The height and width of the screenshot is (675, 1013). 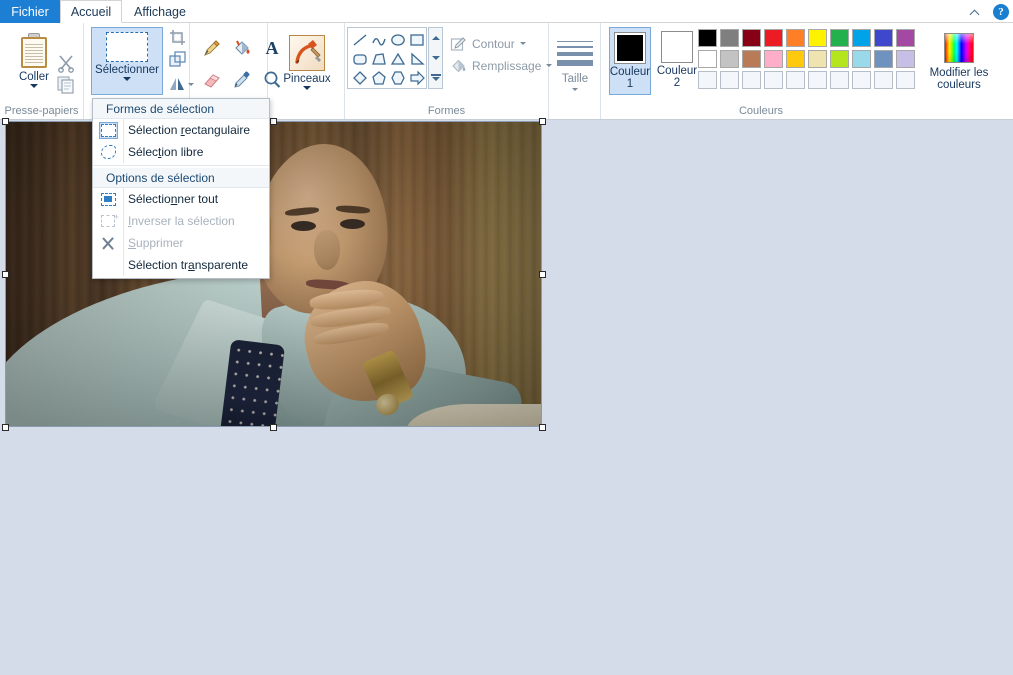 What do you see at coordinates (378, 77) in the screenshot?
I see `shape-pentagon` at bounding box center [378, 77].